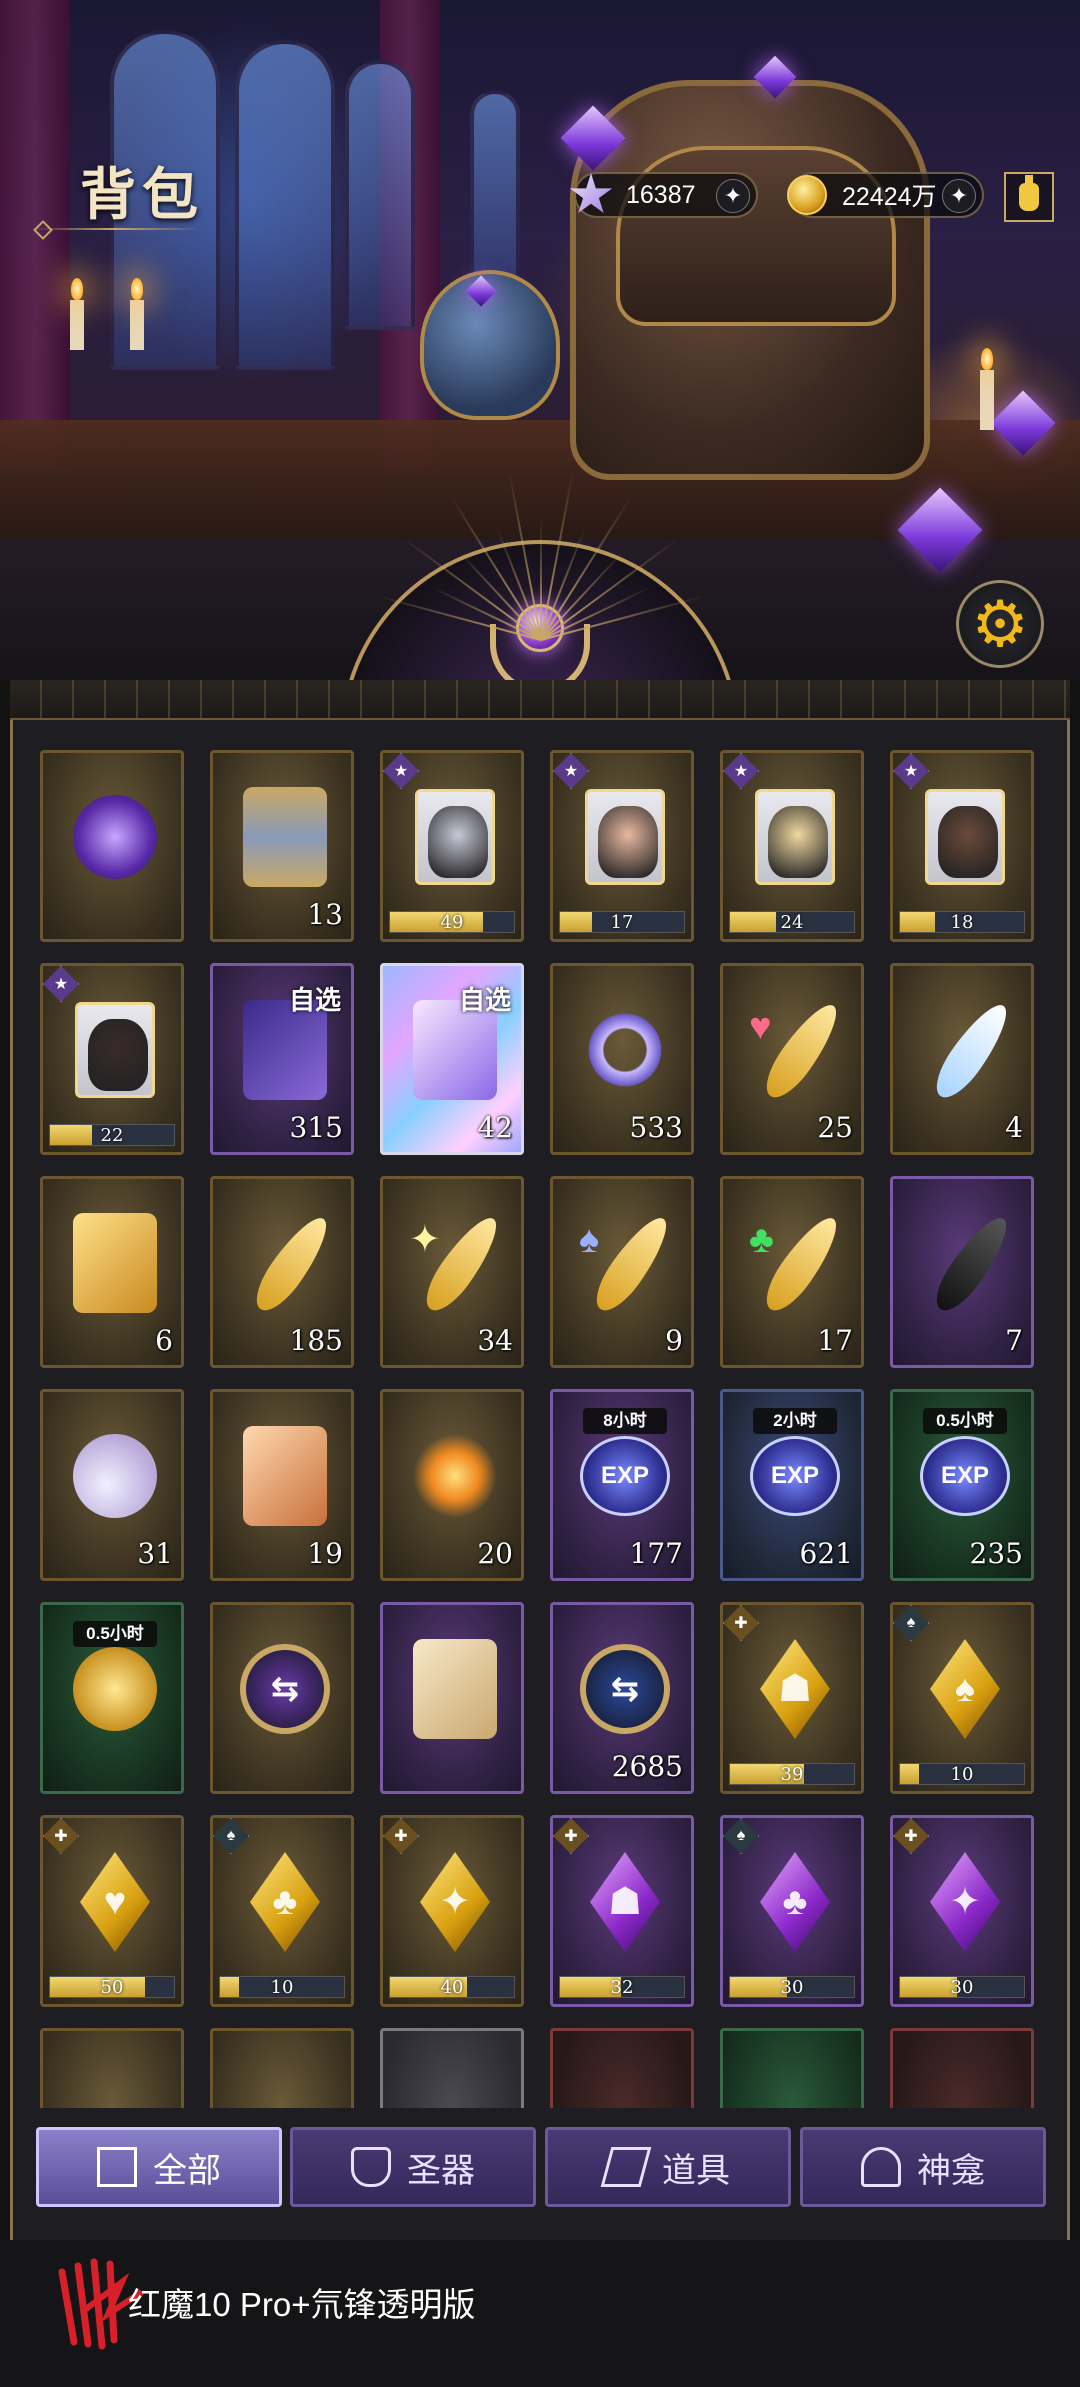 The width and height of the screenshot is (1080, 2387). Describe the element at coordinates (441, 2170) in the screenshot. I see `tab-relics-label: 圣器` at that location.